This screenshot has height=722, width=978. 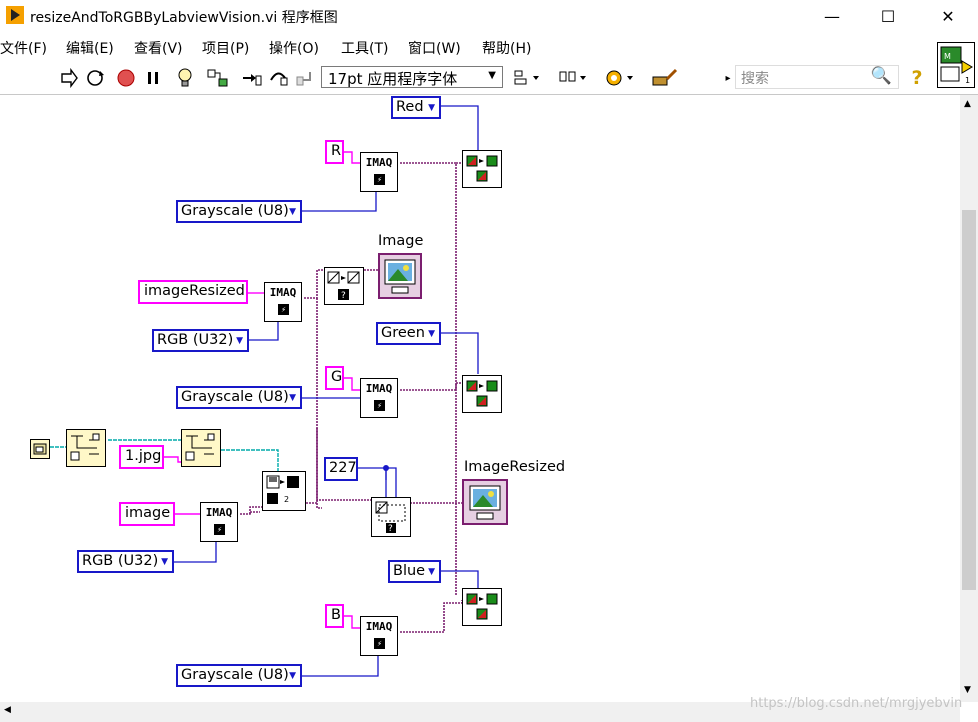 I want to click on reorder-icon, so click(x=620, y=78).